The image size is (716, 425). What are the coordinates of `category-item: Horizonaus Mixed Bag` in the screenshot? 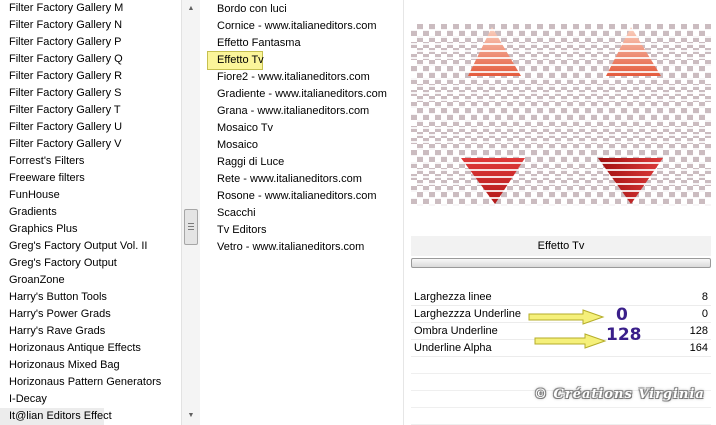 It's located at (90, 365).